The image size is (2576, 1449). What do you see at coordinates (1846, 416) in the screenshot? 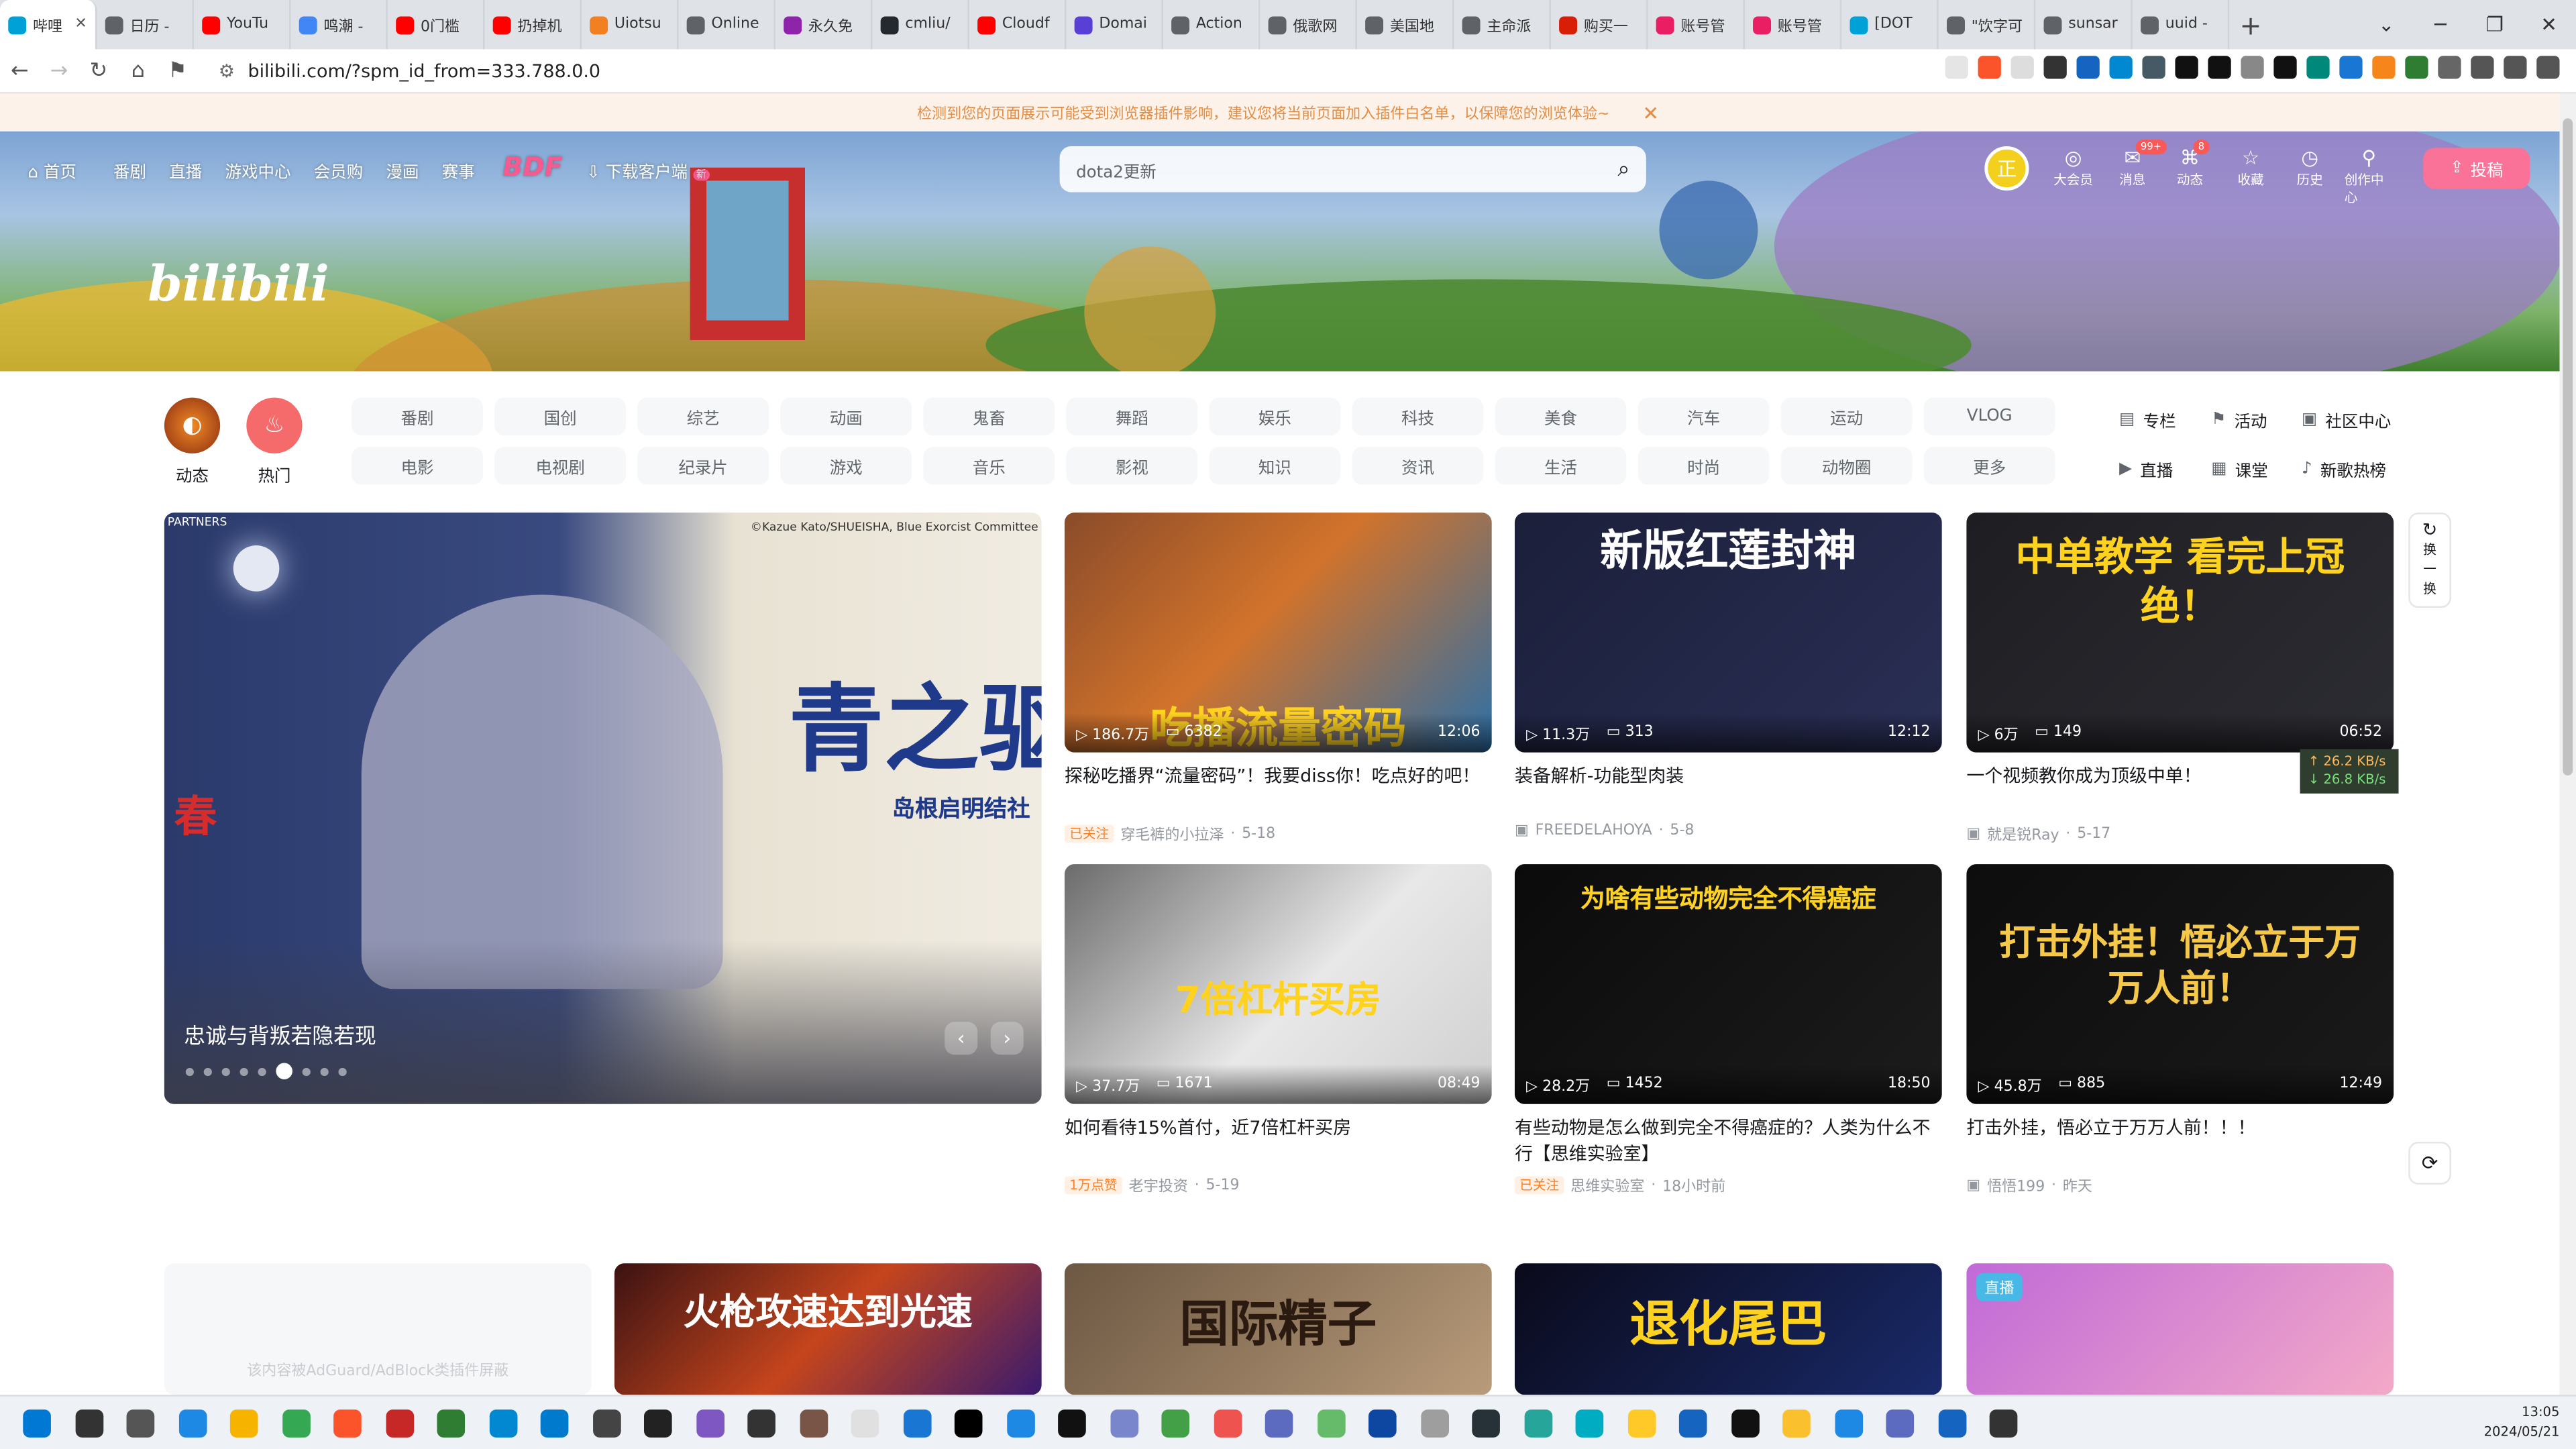
I see `channel-chip: 运动` at bounding box center [1846, 416].